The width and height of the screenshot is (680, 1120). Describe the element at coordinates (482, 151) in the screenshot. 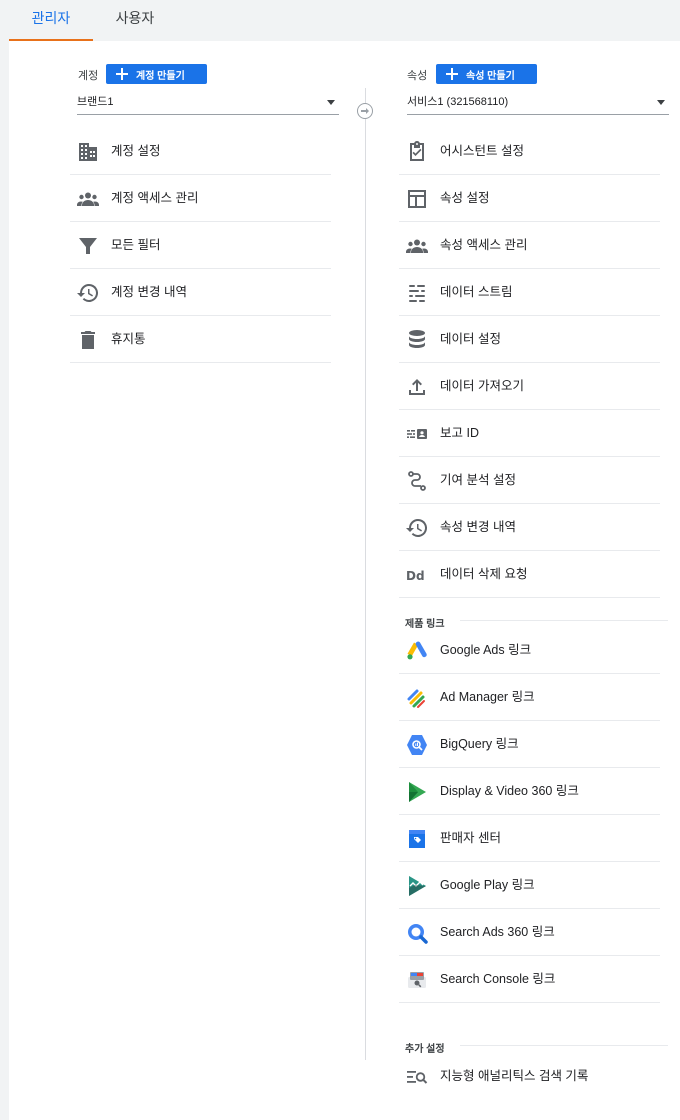

I see `assistant-settings-label: 어시스턴트 설정` at that location.